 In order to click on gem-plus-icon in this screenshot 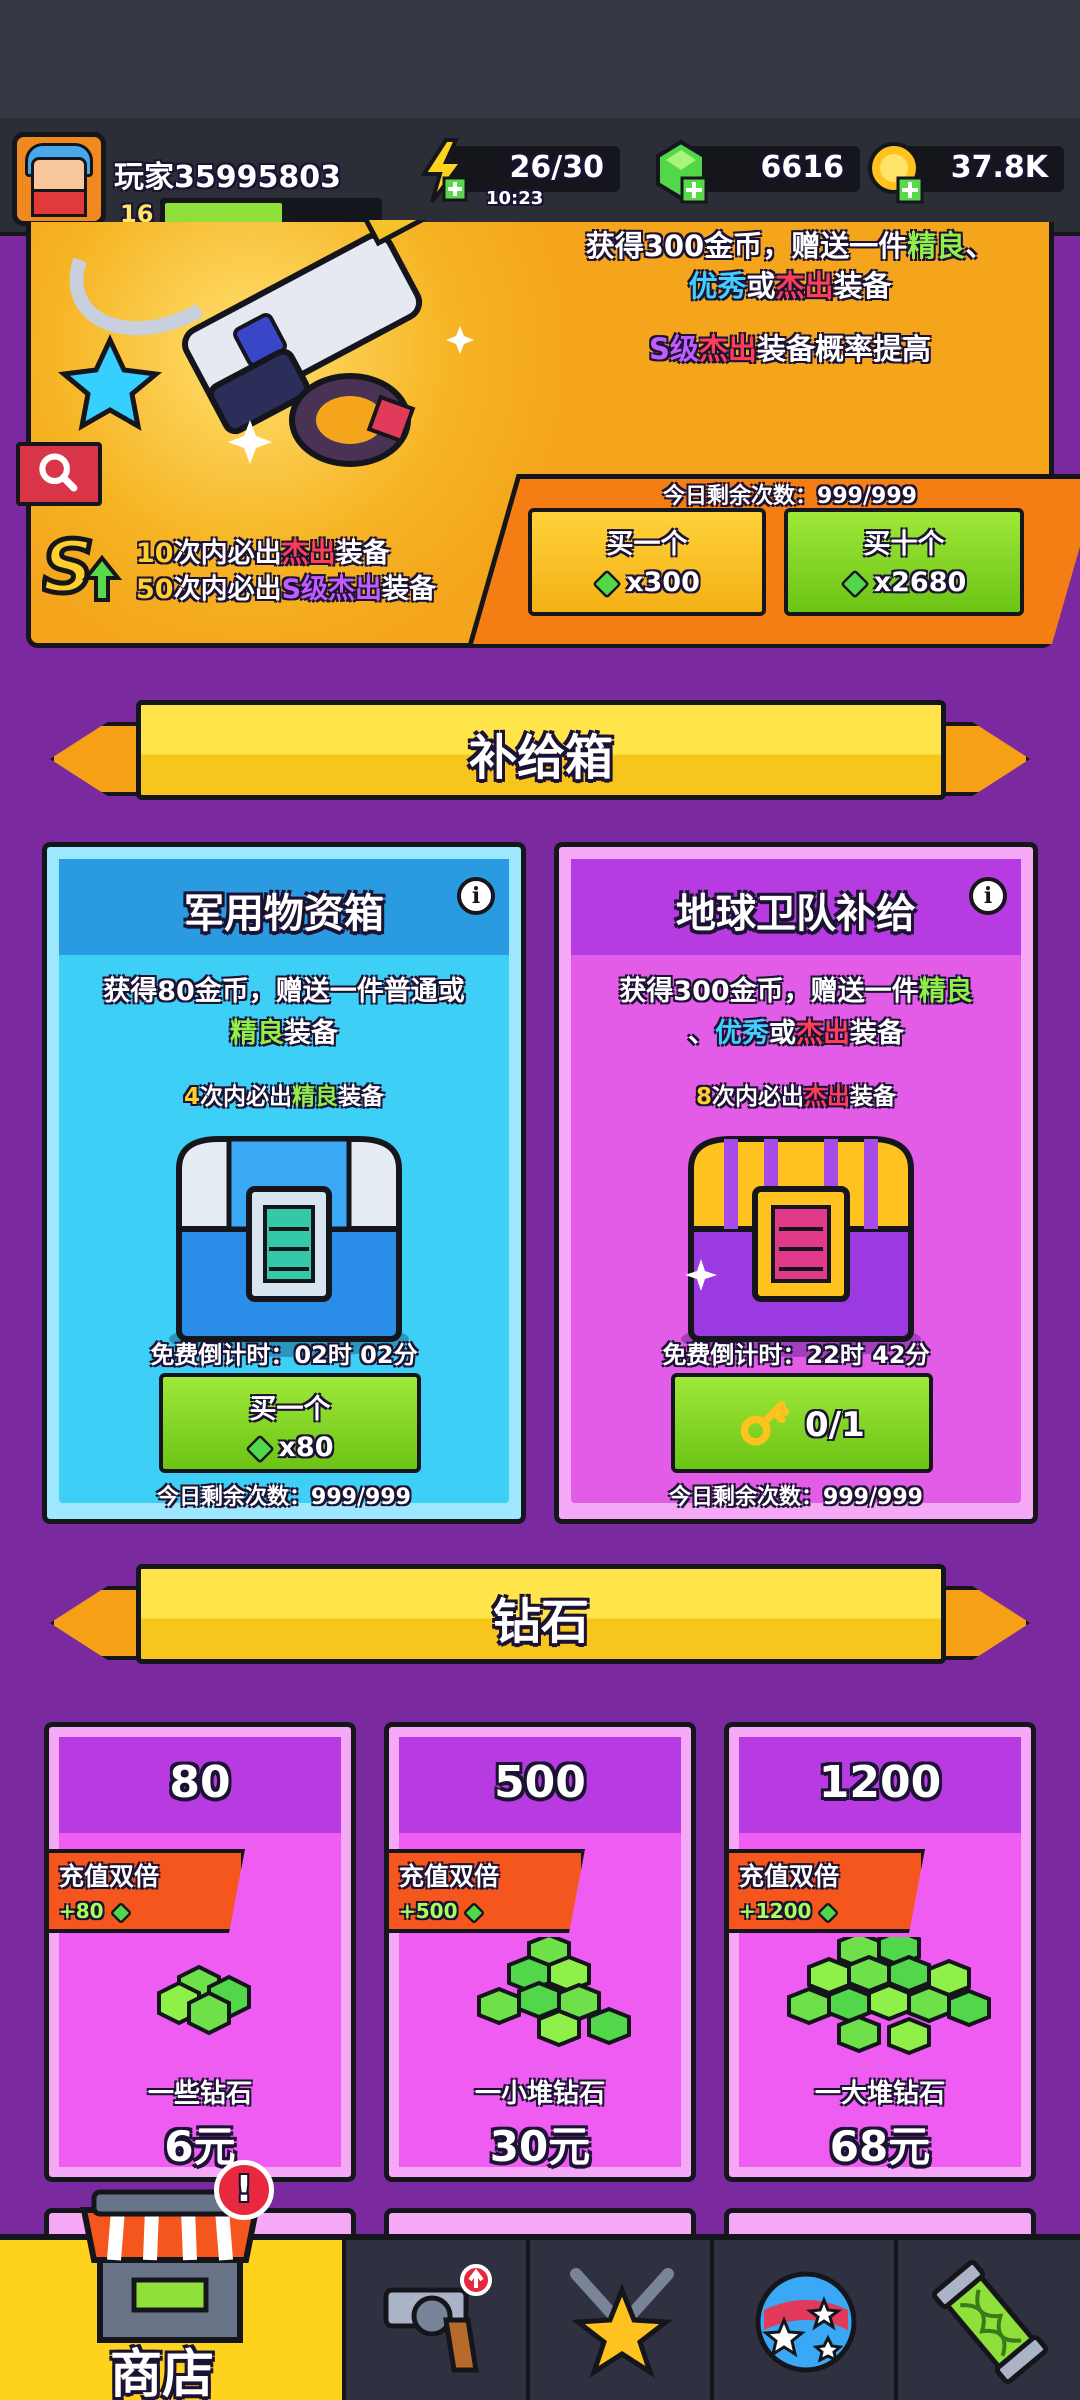, I will do `click(681, 171)`.